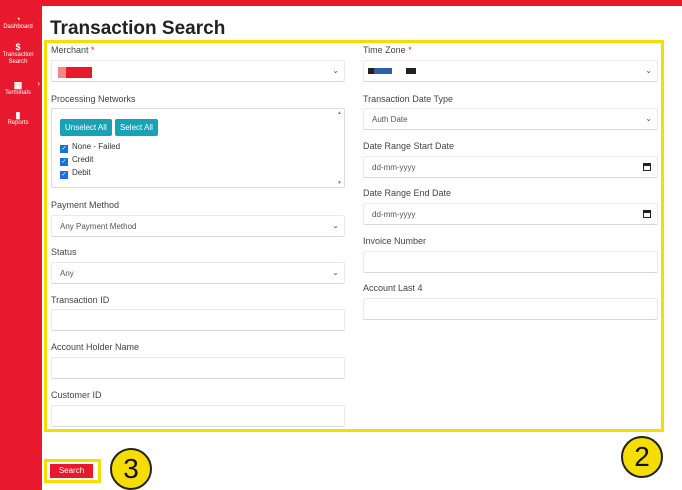 The height and width of the screenshot is (490, 682). I want to click on date-range-end-input: dd-mm-yyyy, so click(510, 214).